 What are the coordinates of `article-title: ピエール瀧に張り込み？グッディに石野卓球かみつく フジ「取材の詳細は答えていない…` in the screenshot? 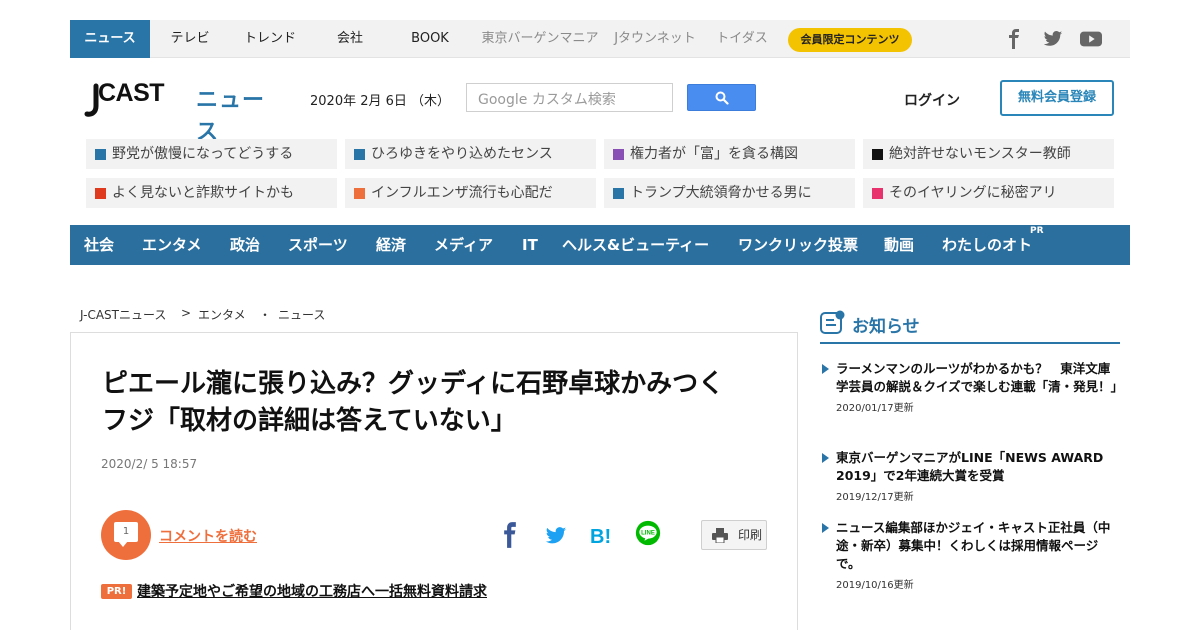 It's located at (426, 402).